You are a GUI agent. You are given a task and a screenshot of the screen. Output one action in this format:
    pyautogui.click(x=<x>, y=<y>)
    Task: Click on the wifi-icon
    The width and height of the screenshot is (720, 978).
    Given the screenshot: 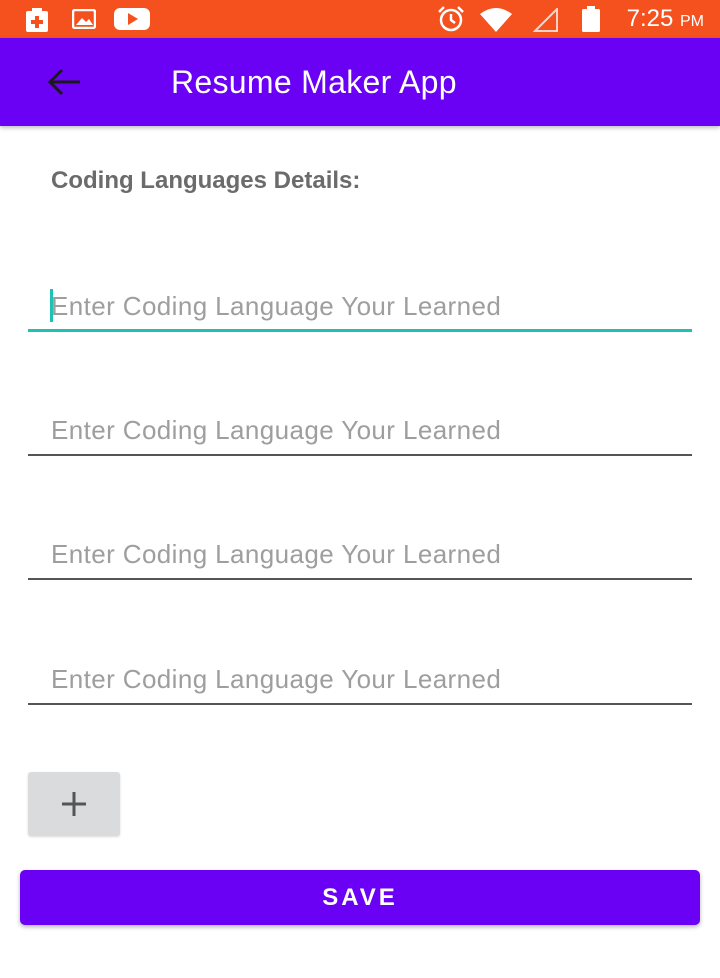 What is the action you would take?
    pyautogui.click(x=496, y=20)
    